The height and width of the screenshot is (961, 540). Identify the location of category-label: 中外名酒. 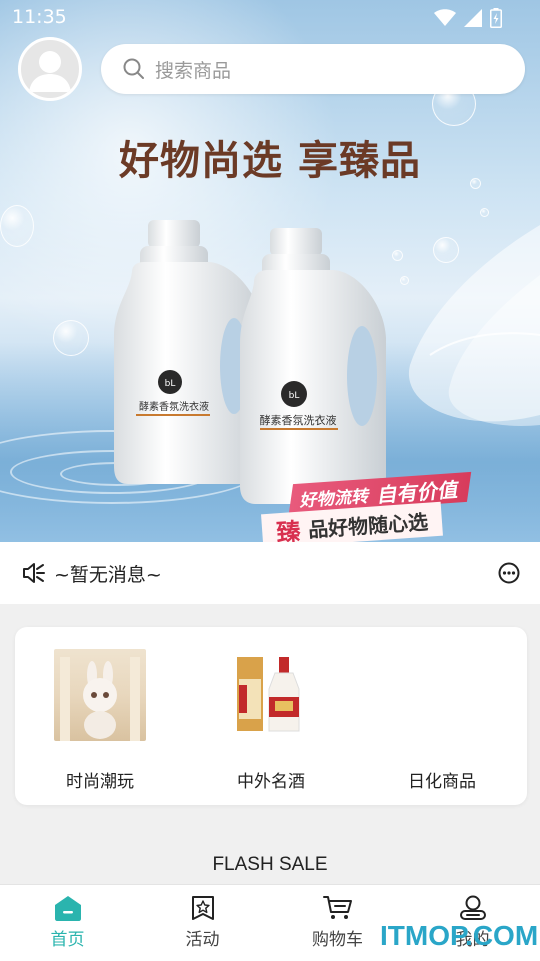
(271, 782).